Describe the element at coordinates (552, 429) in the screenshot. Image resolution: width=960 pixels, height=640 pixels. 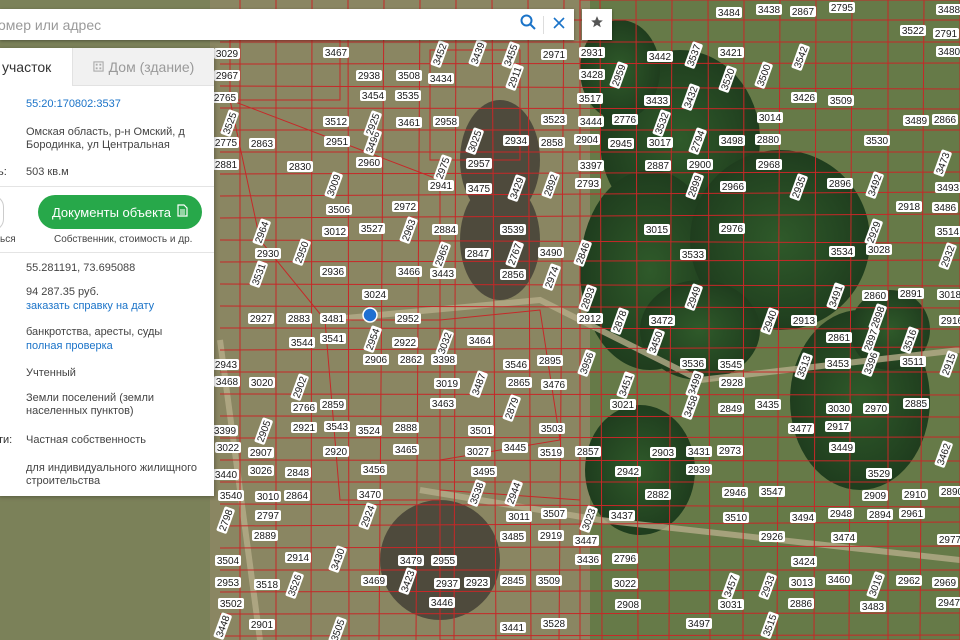
I see `plot-label: 3503` at that location.